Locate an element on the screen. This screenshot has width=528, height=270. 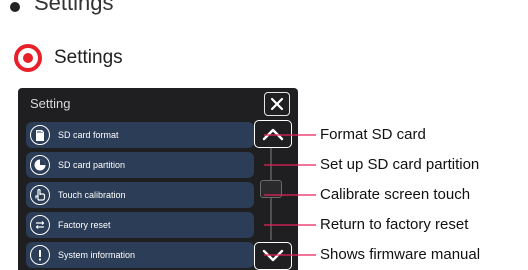
callout-factory-reset: Return to factory reset is located at coordinates (394, 224).